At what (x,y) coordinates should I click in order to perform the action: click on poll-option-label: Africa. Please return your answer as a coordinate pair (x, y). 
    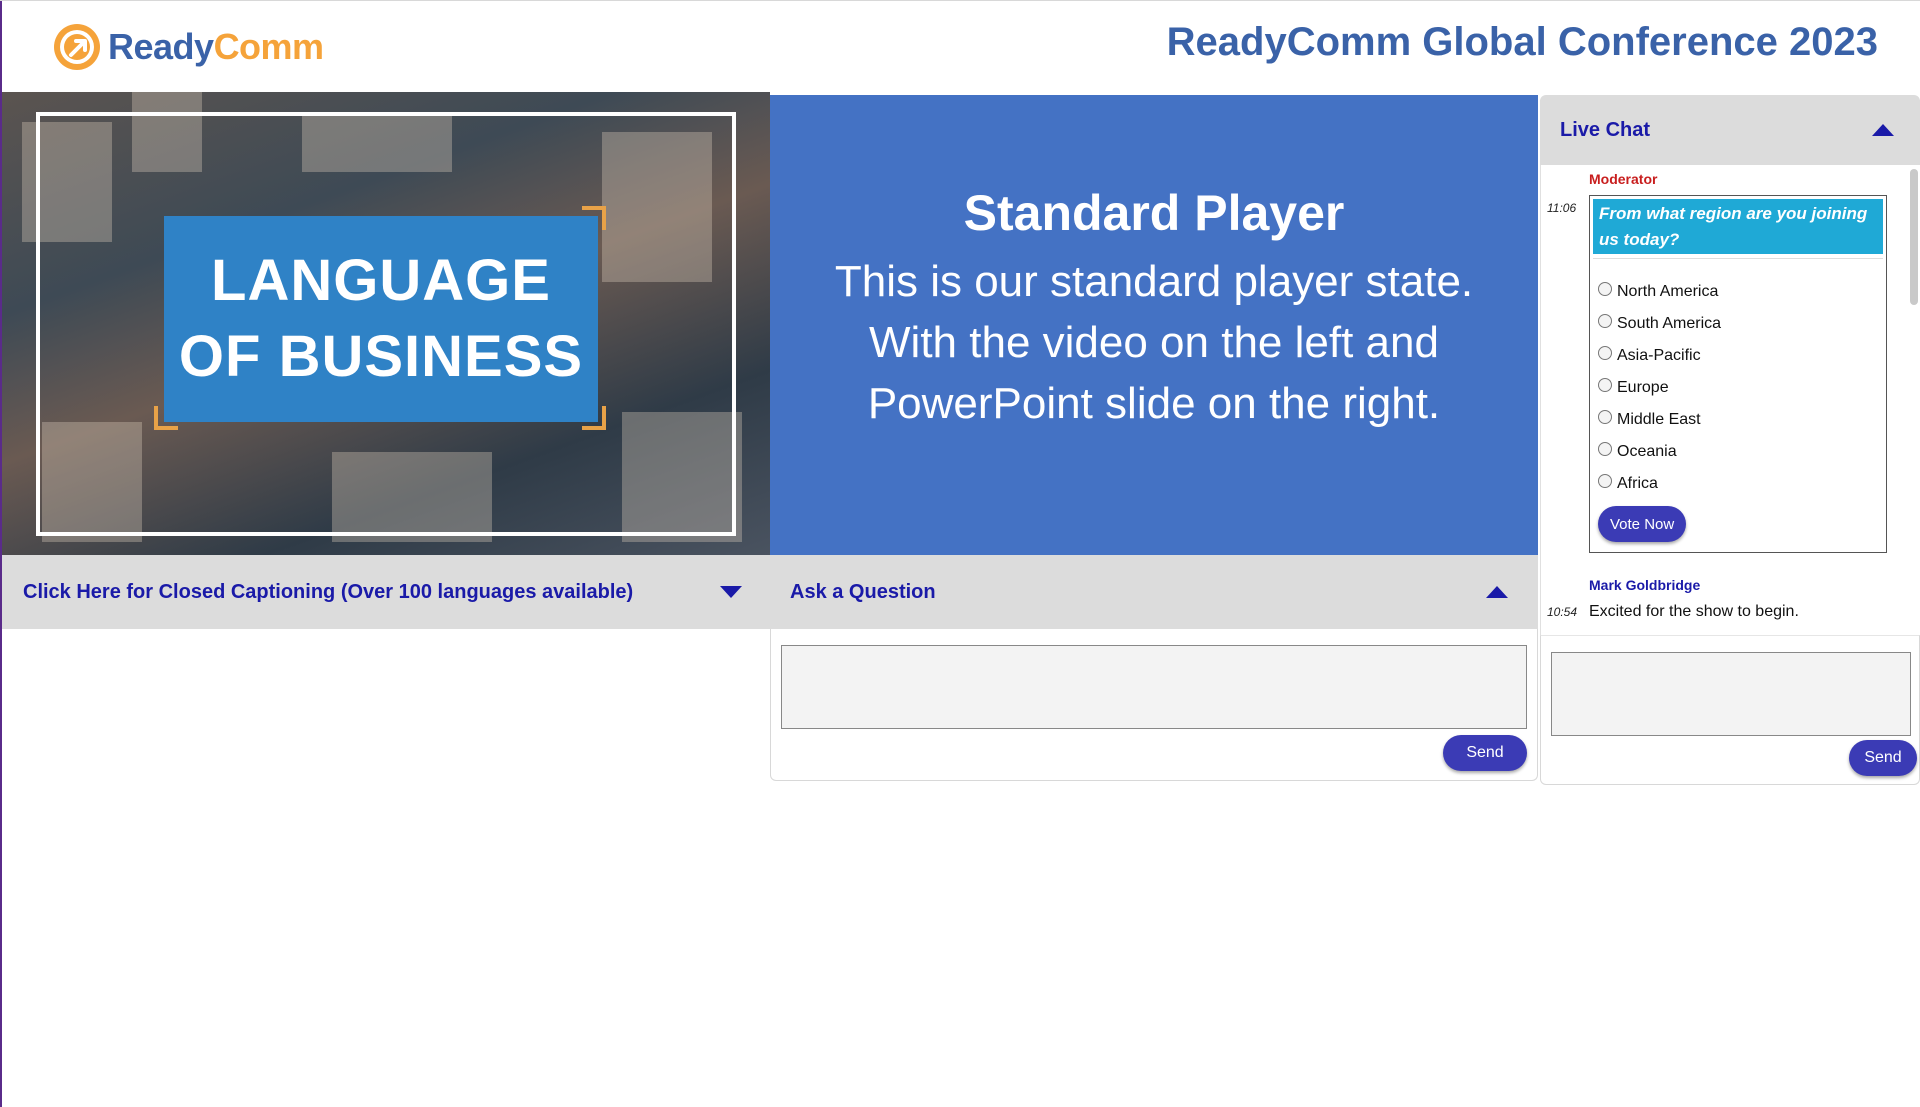
    Looking at the image, I should click on (1637, 483).